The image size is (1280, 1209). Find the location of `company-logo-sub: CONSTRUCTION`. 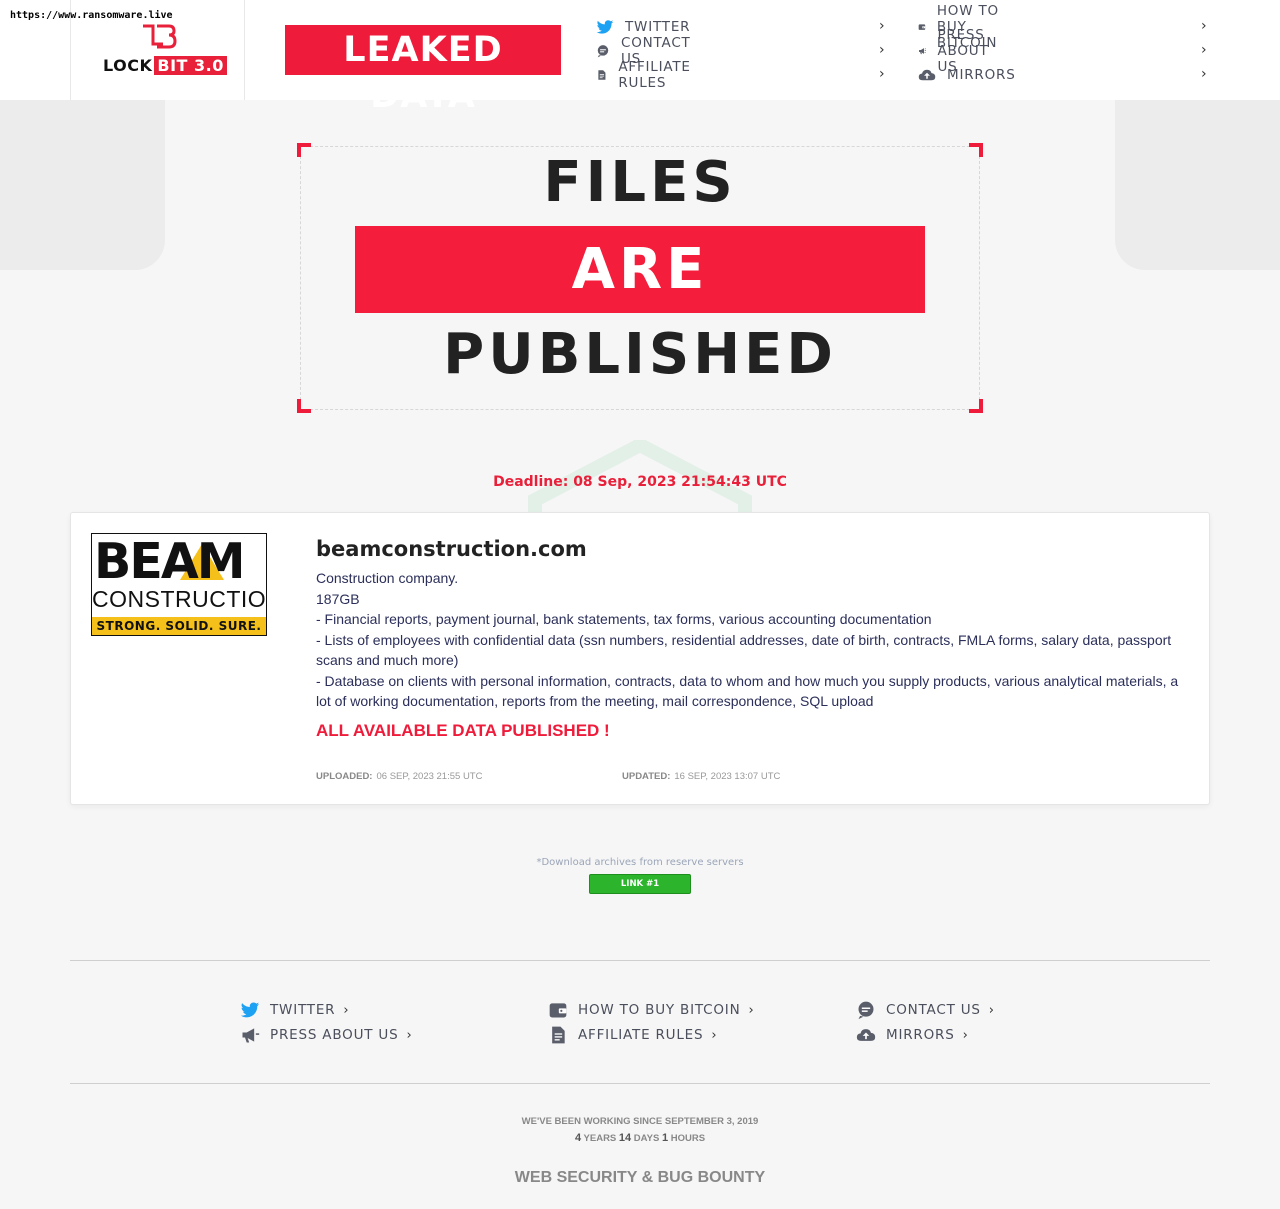

company-logo-sub: CONSTRUCTION is located at coordinates (179, 599).